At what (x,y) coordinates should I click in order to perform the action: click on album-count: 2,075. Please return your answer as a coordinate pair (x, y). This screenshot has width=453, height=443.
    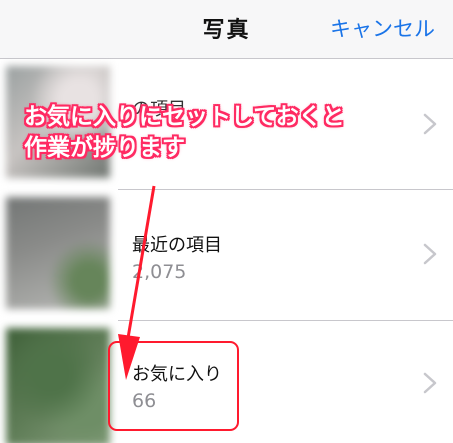
    Looking at the image, I should click on (159, 272).